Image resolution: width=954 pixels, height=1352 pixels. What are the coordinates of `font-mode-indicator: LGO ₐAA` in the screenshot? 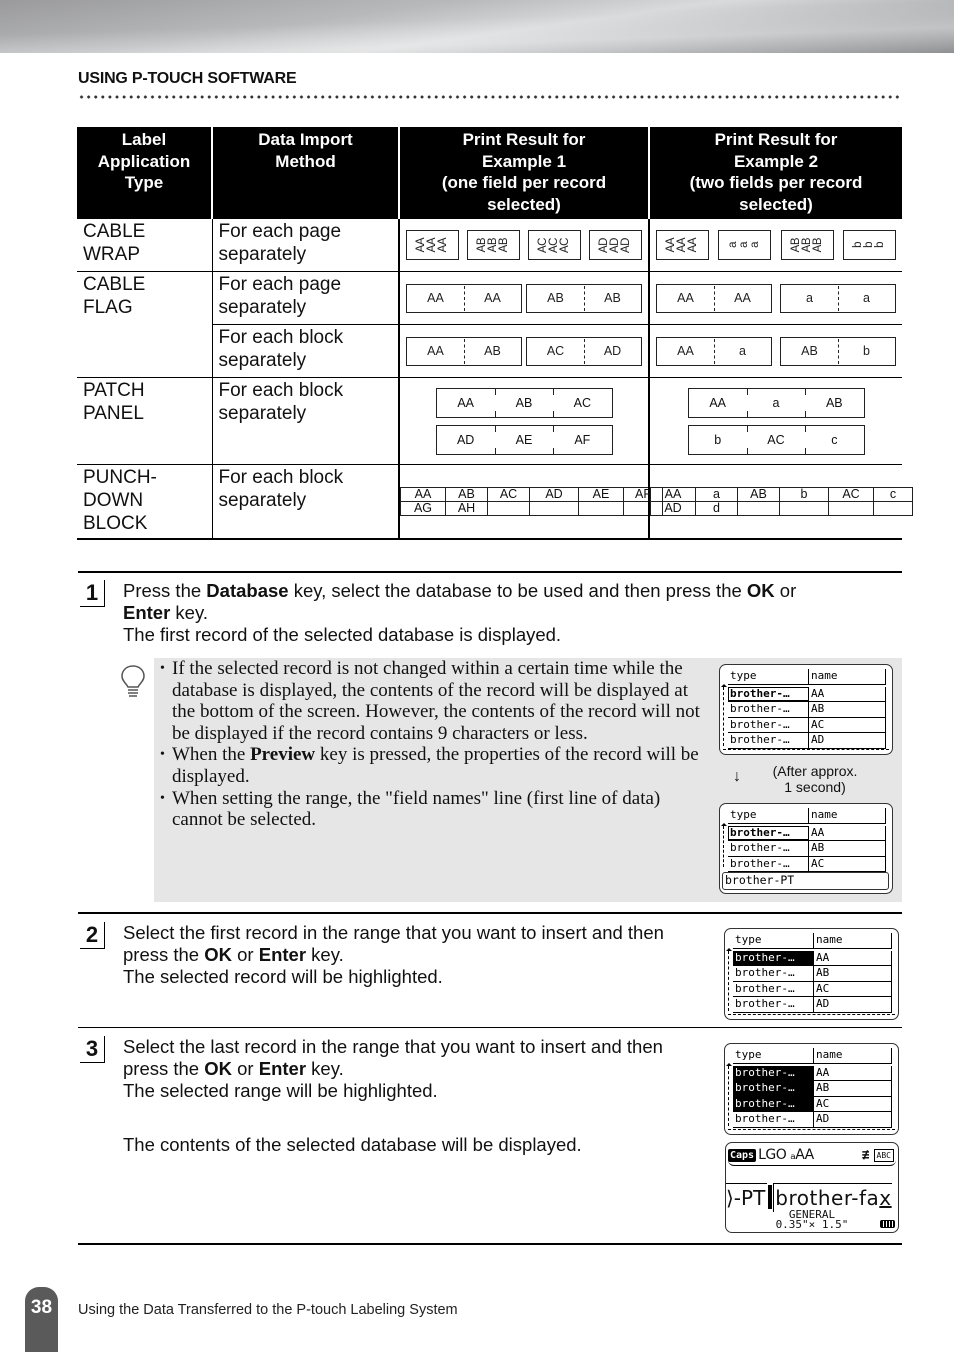 It's located at (786, 1155).